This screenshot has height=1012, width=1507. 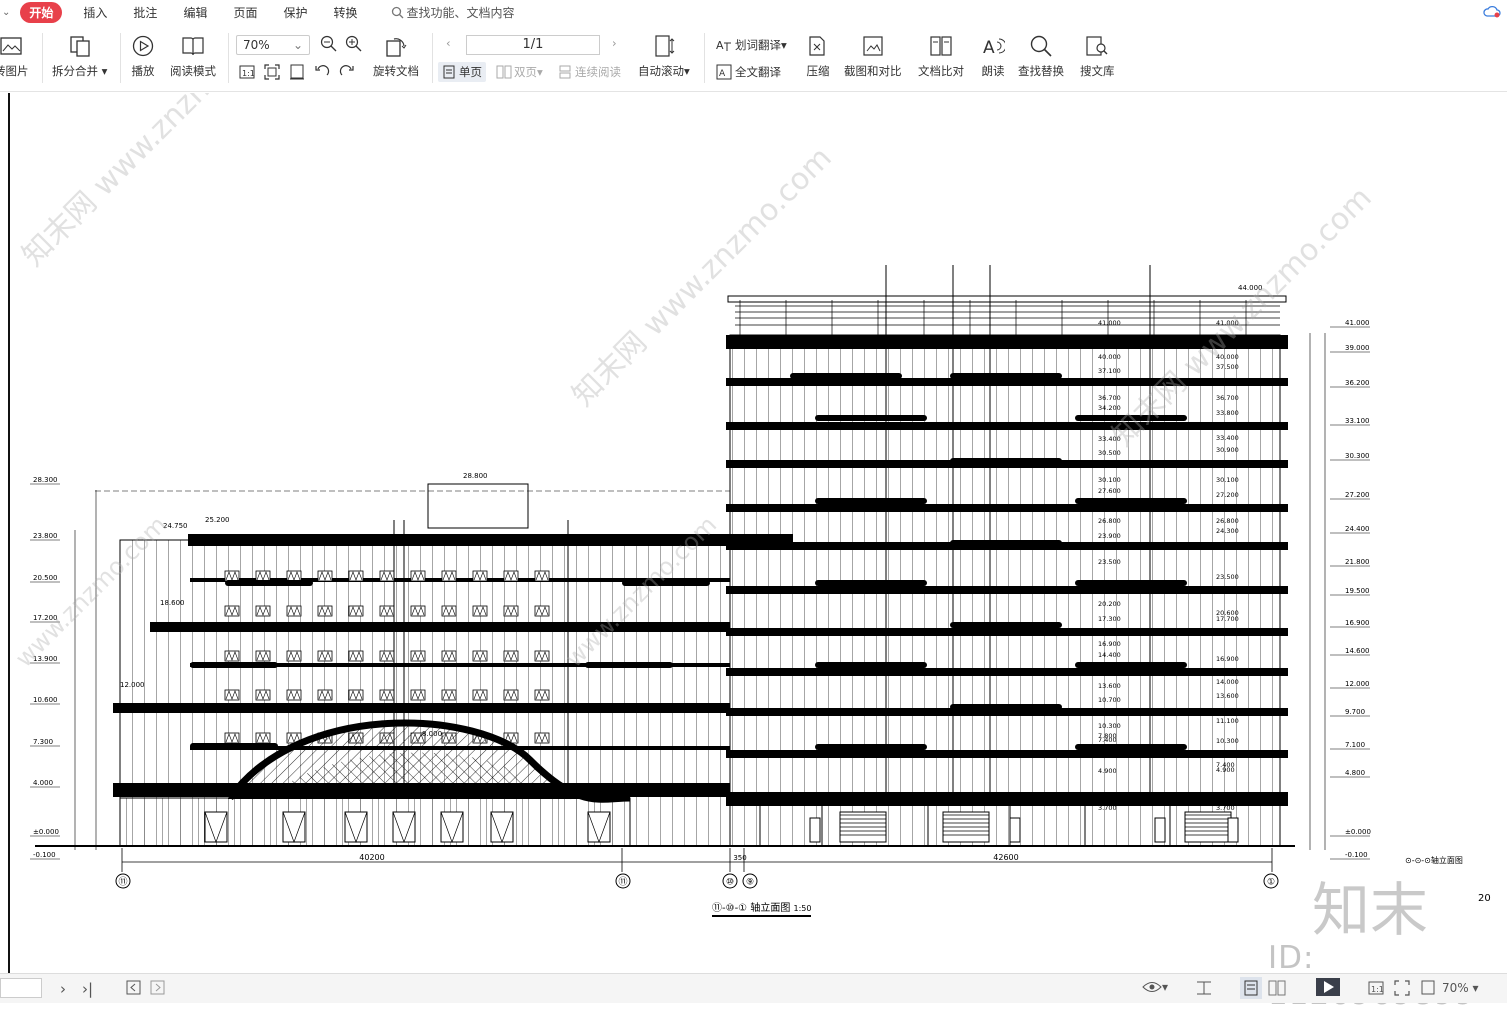 I want to click on level-label: 9.700, so click(x=1355, y=712).